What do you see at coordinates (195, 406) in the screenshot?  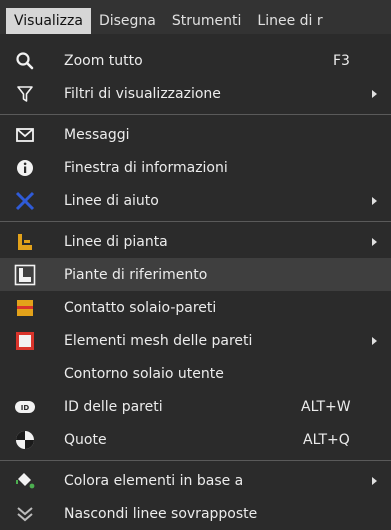 I see `menu-item-id-pareti: ID ID delle pareti ALT+W` at bounding box center [195, 406].